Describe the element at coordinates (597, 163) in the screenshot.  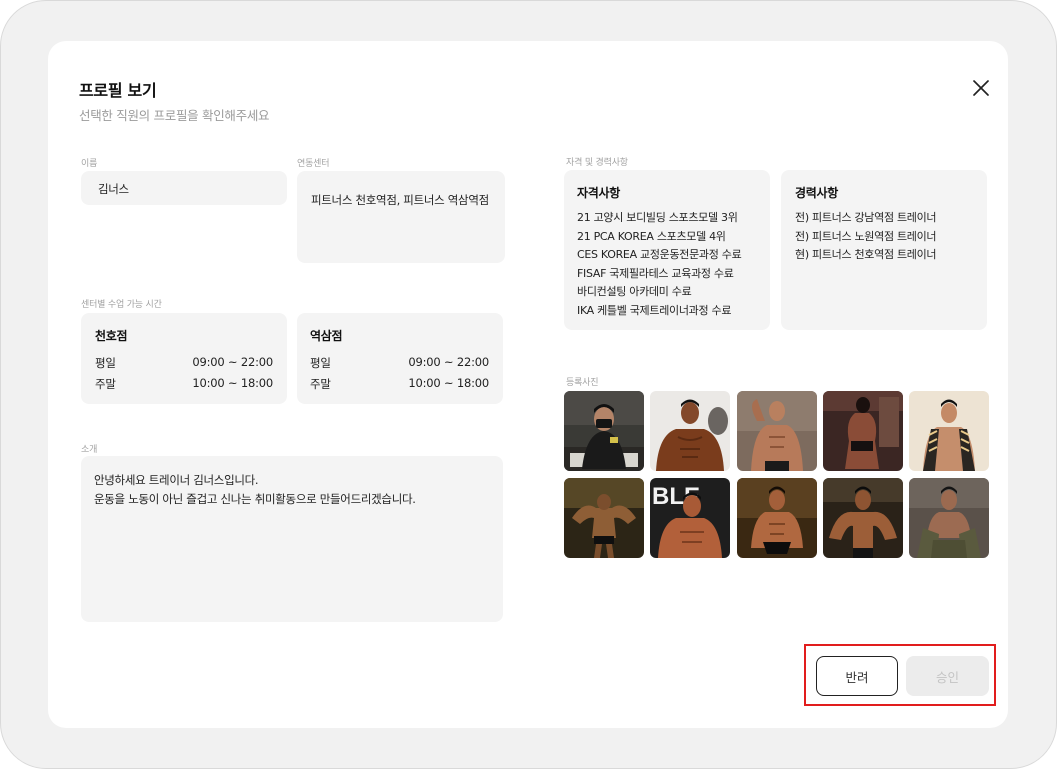
I see `qualifications-label: 자격 및 경력사항` at that location.